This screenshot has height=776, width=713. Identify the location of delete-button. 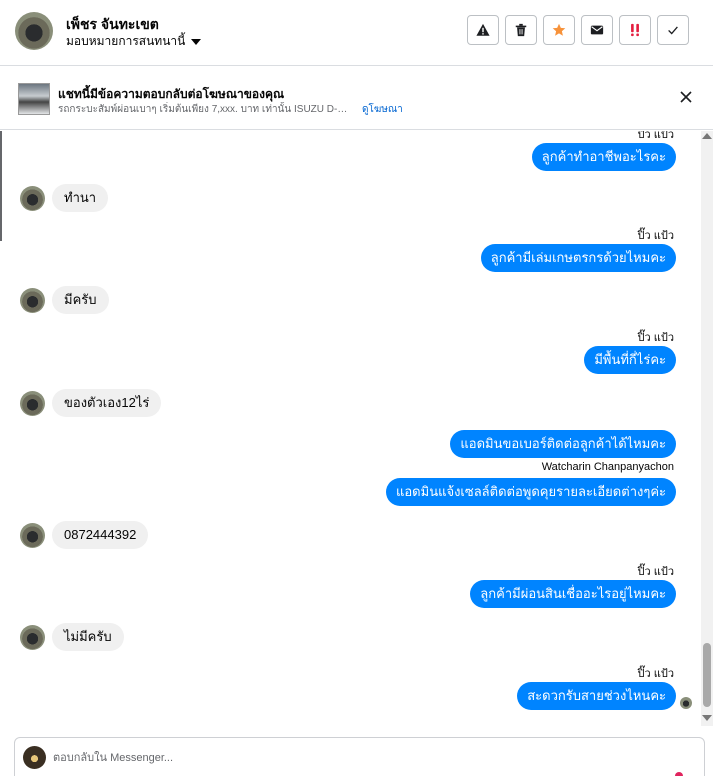
(521, 30).